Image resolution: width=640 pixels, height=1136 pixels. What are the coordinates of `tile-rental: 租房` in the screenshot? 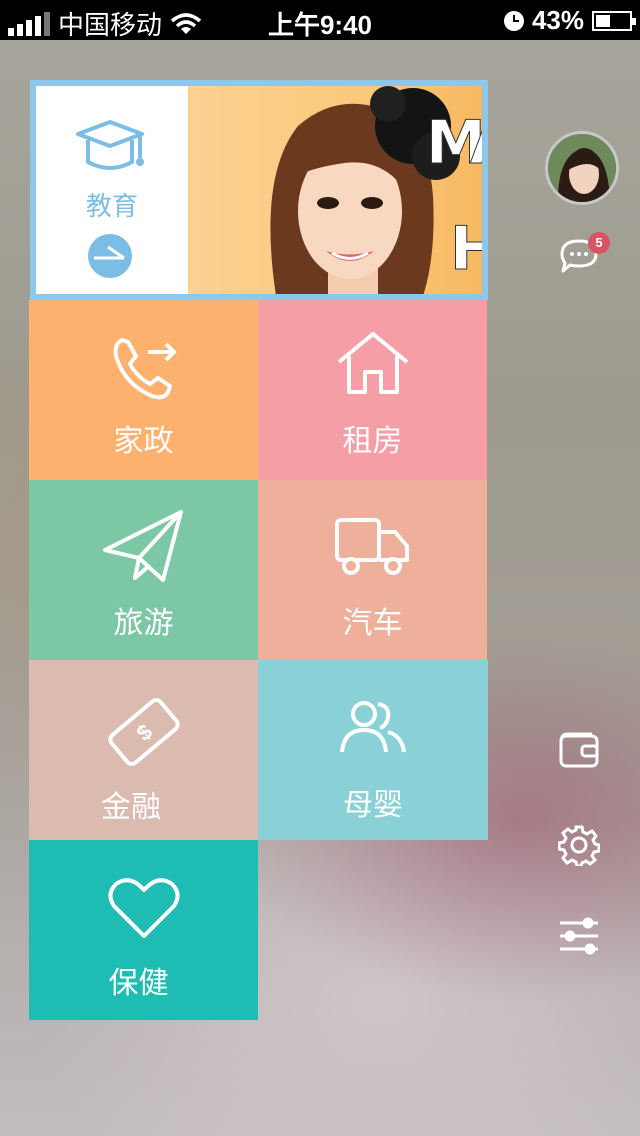 It's located at (372, 390).